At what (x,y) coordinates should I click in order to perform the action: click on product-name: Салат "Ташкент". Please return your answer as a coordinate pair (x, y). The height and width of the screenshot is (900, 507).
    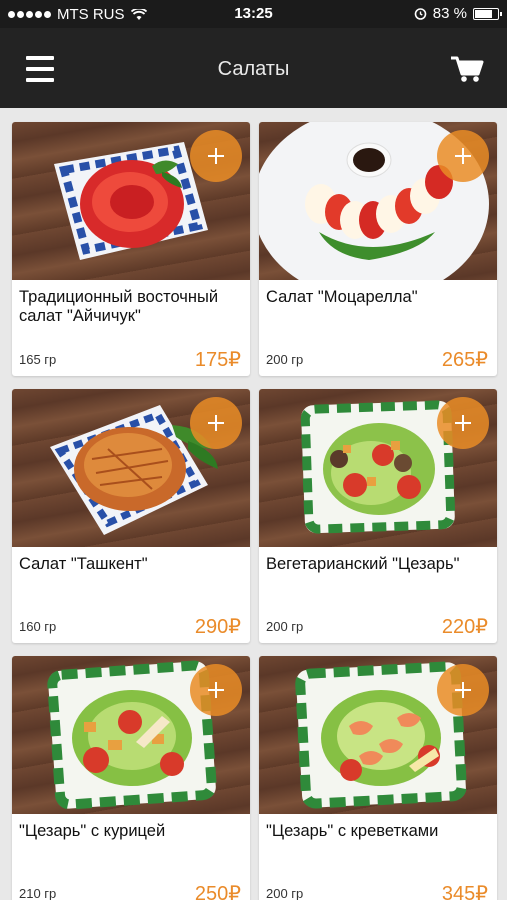
    Looking at the image, I should click on (83, 564).